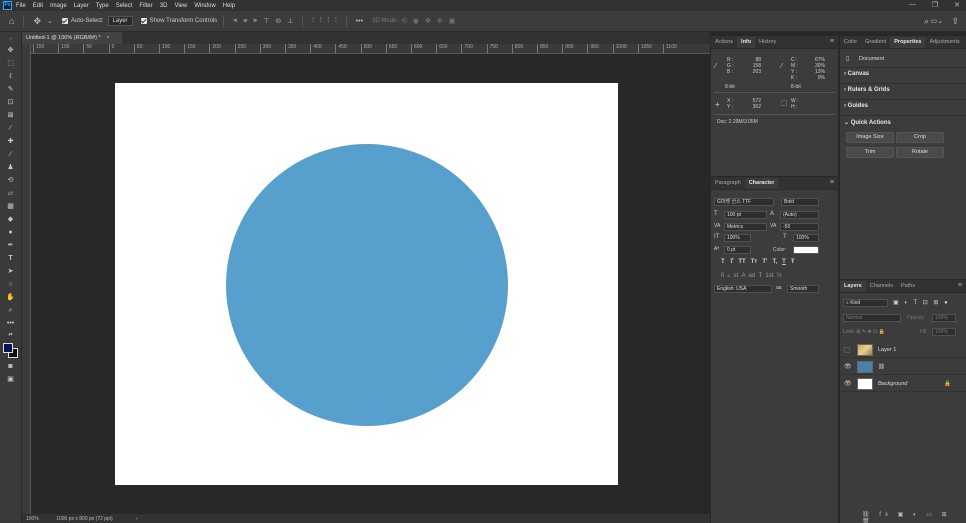 The width and height of the screenshot is (966, 523). Describe the element at coordinates (724, 42) in the screenshot. I see `tab-actions: Actions` at that location.